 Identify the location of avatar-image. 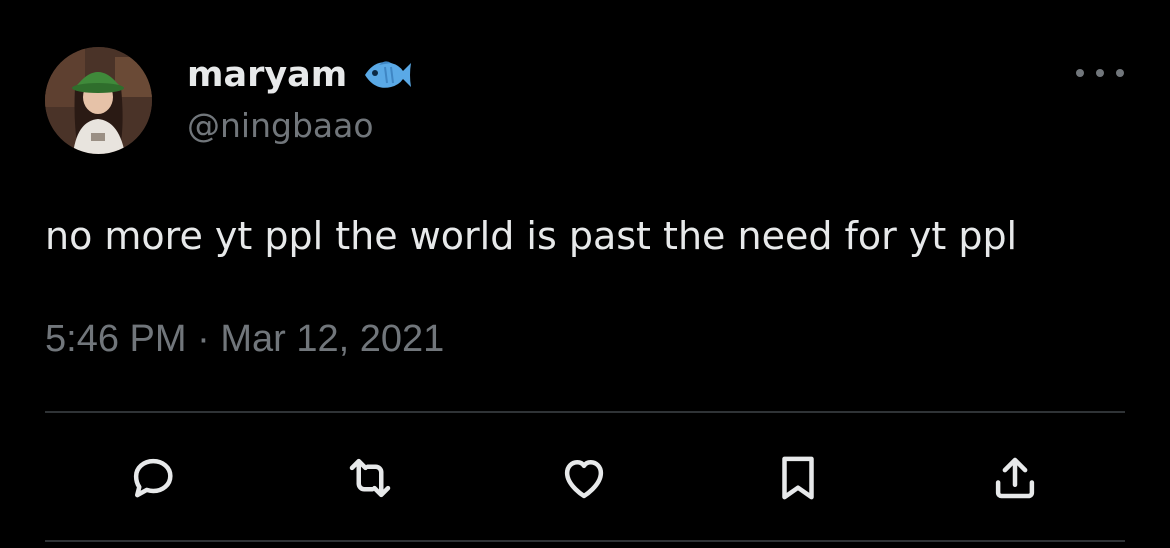
(98, 100).